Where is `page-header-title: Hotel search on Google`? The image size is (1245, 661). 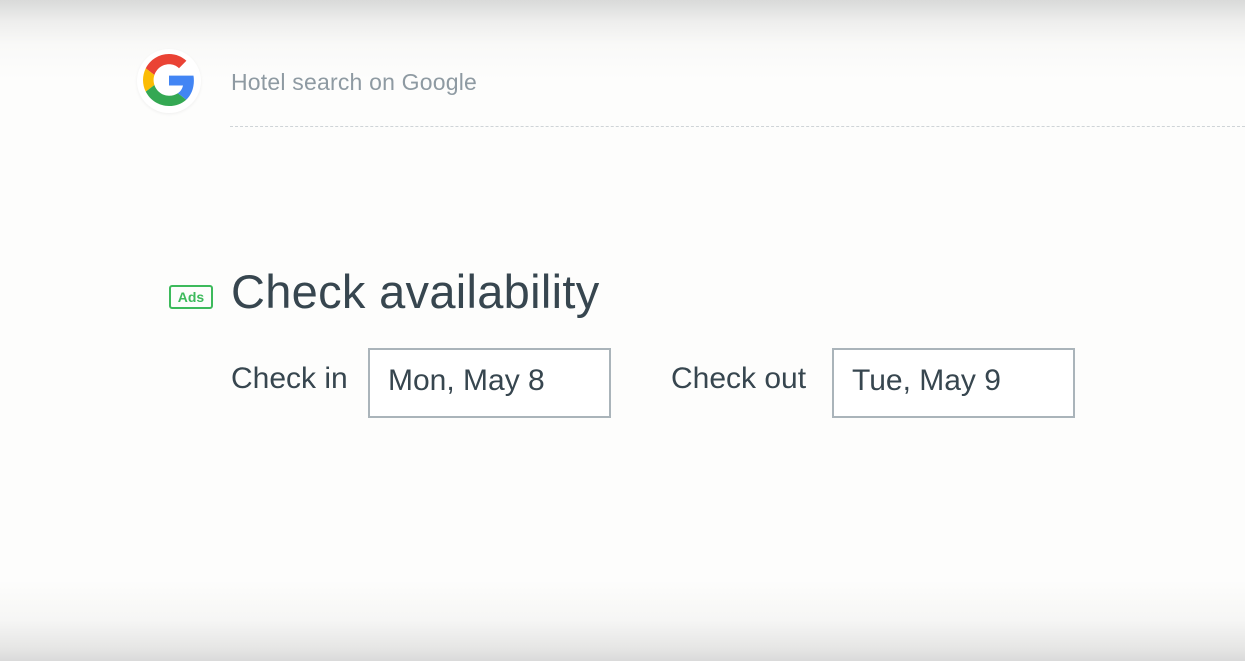 page-header-title: Hotel search on Google is located at coordinates (354, 82).